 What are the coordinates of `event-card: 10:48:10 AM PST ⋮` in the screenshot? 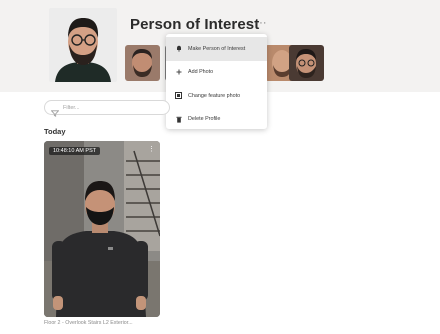 It's located at (102, 229).